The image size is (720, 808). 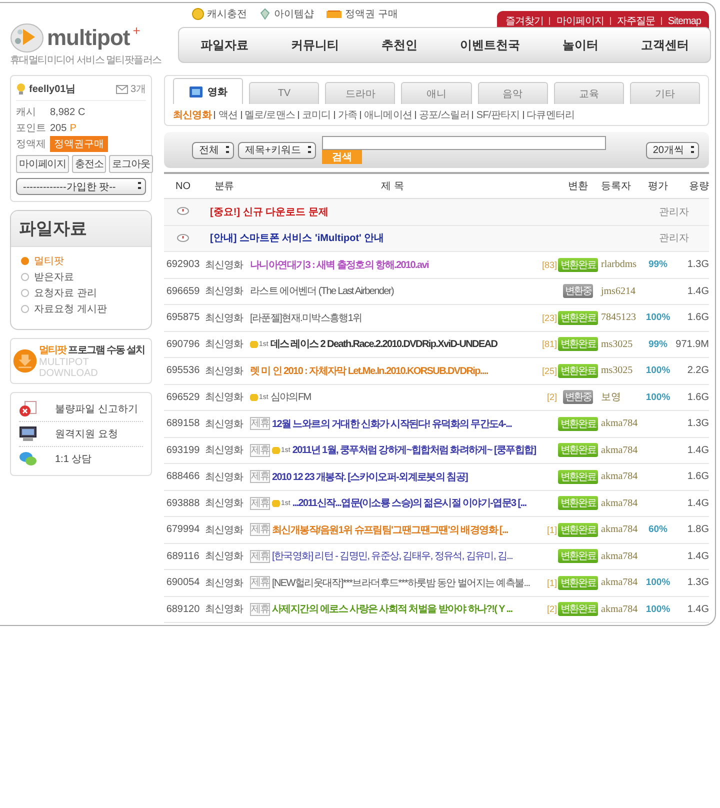 What do you see at coordinates (665, 93) in the screenshot?
I see `category-tab: 기타` at bounding box center [665, 93].